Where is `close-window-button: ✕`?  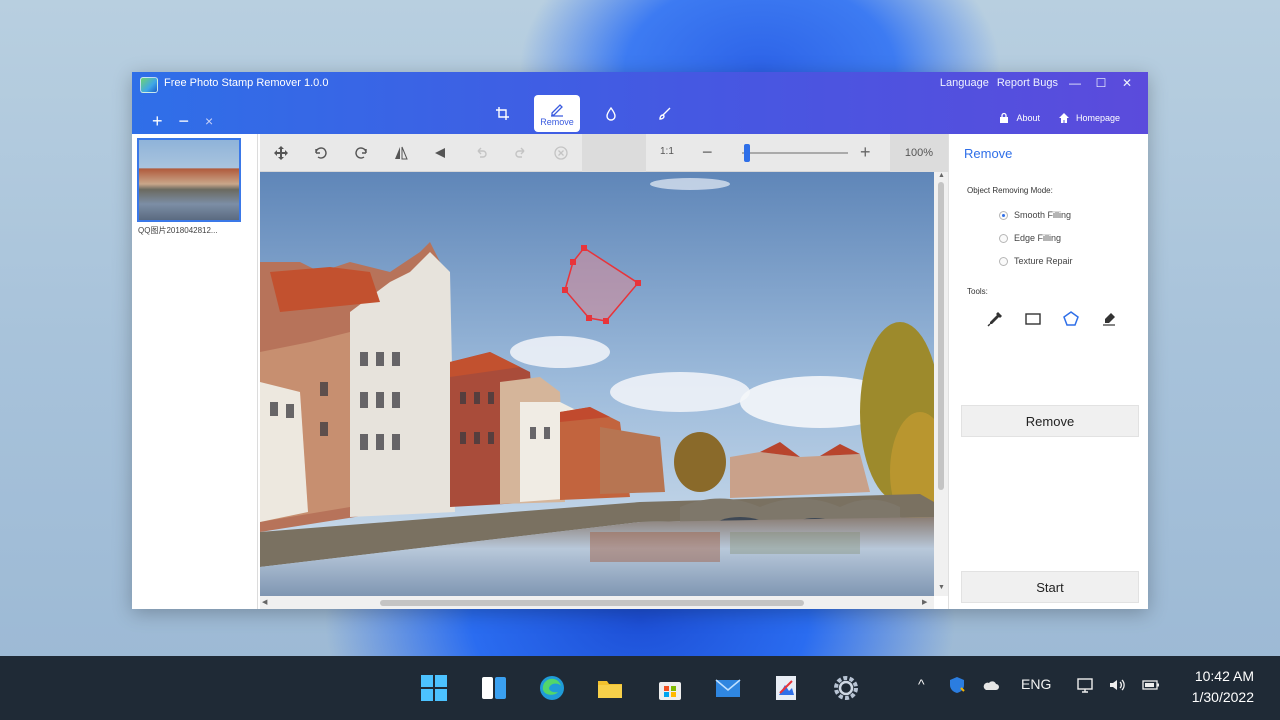
close-window-button: ✕ is located at coordinates (1127, 83).